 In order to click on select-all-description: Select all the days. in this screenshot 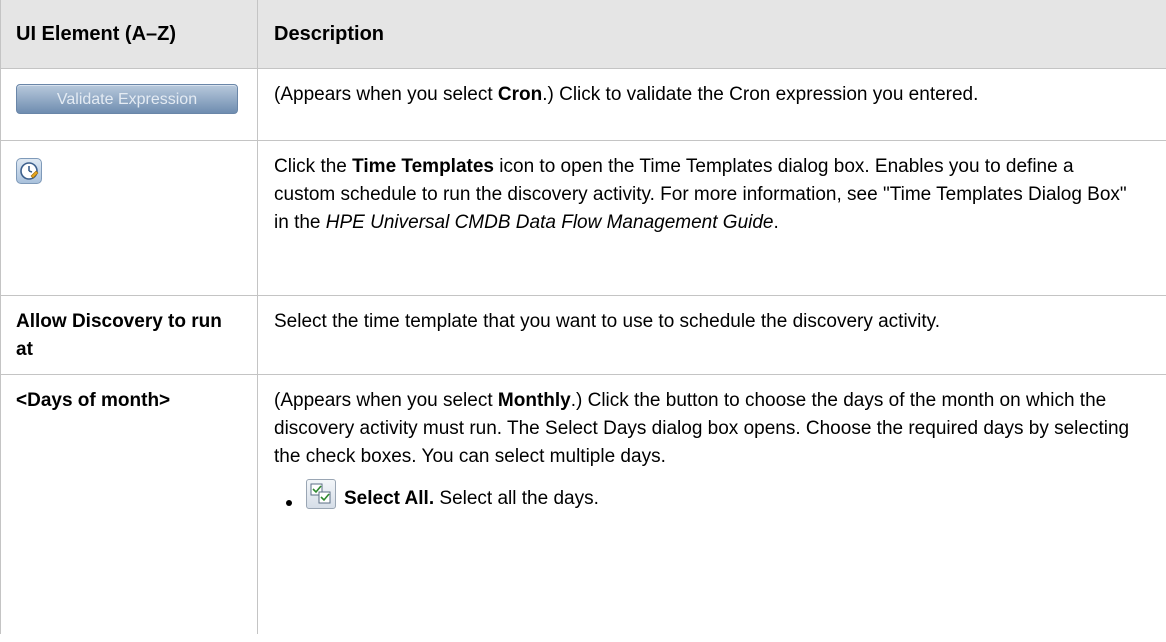, I will do `click(516, 498)`.